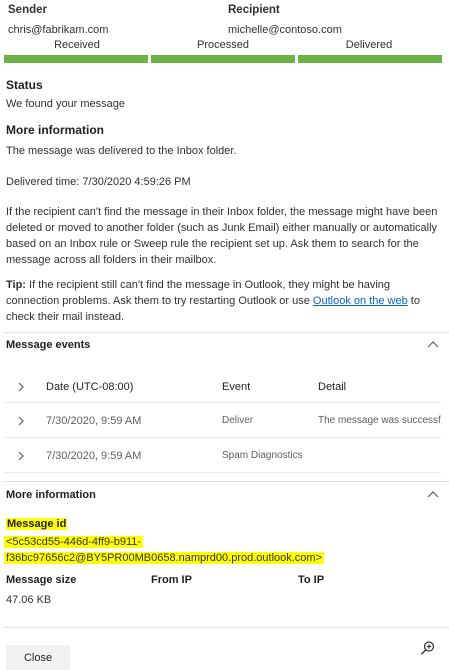 The width and height of the screenshot is (449, 670). What do you see at coordinates (285, 30) in the screenshot?
I see `recipient-email: michelle@contoso.com` at bounding box center [285, 30].